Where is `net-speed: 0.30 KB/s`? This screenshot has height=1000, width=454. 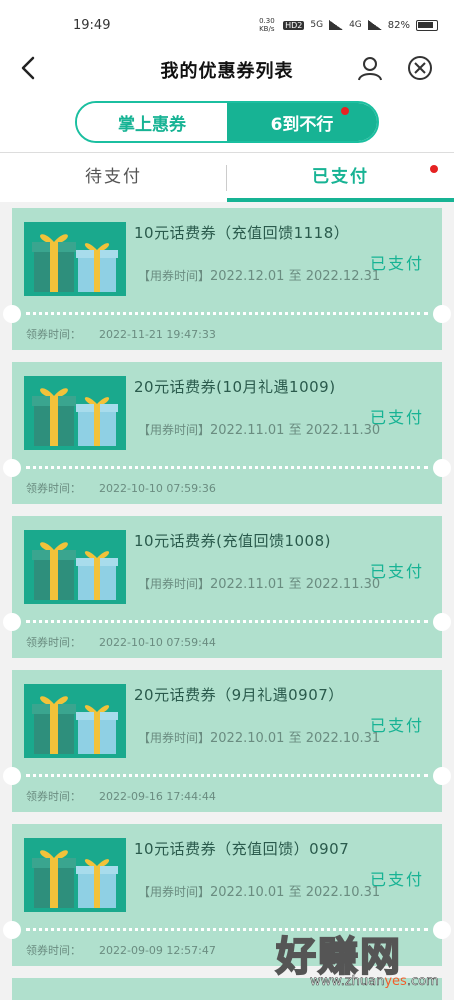 net-speed: 0.30 KB/s is located at coordinates (267, 25).